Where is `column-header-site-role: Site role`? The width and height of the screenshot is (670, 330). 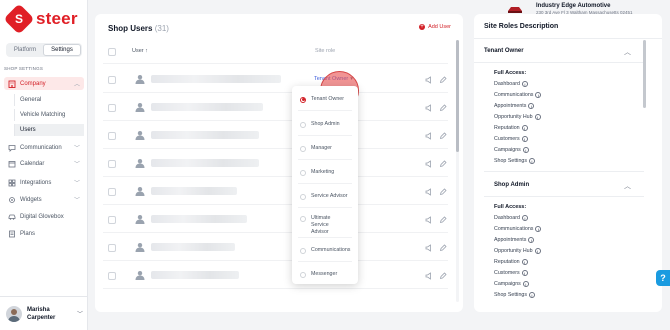 column-header-site-role: Site role is located at coordinates (325, 51).